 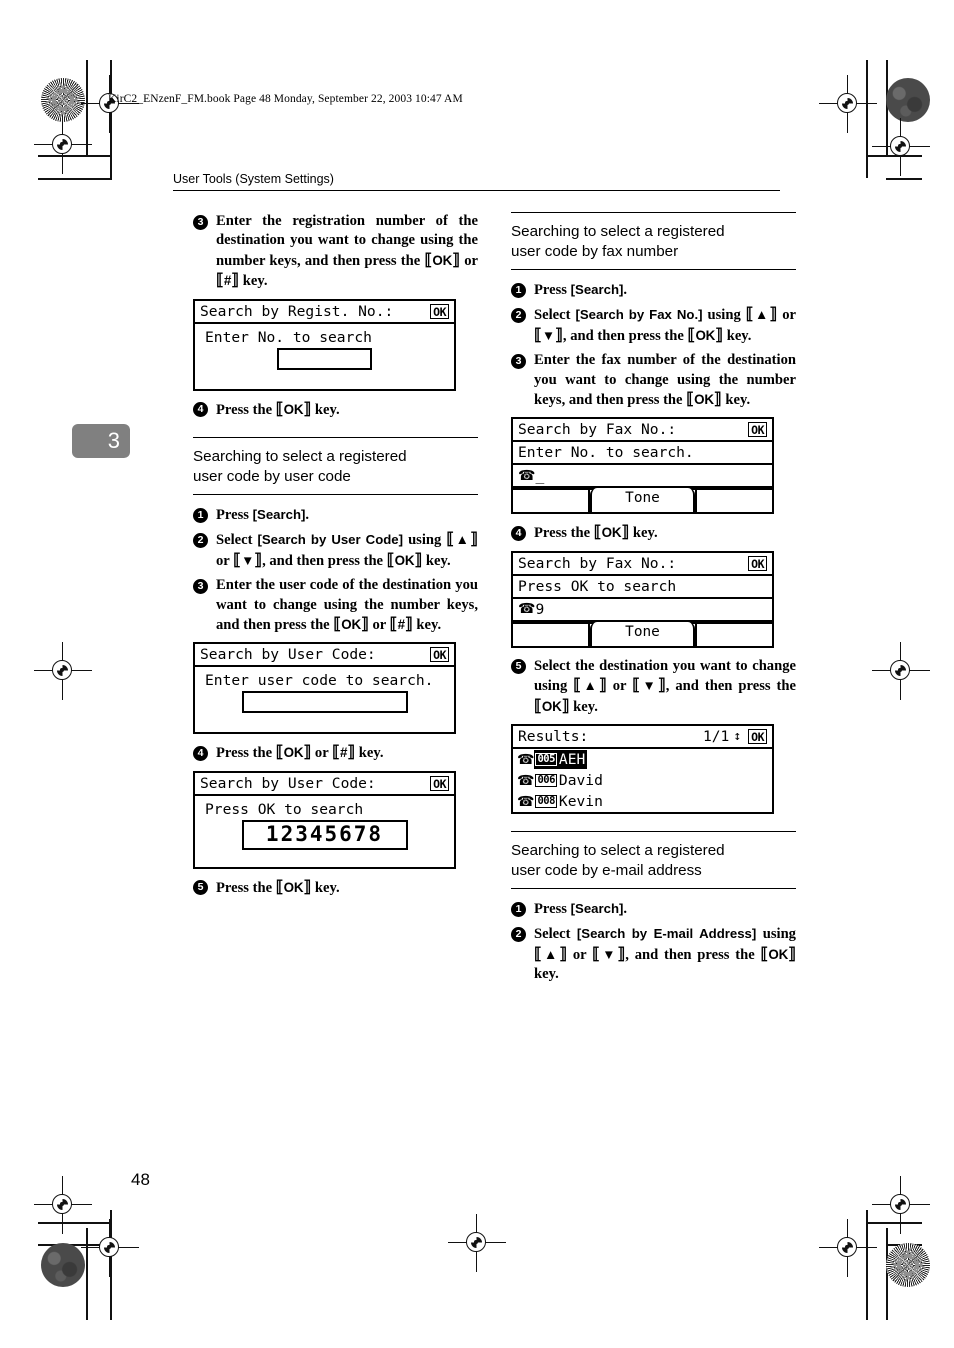 I want to click on user-code-value: _, so click(x=251, y=703).